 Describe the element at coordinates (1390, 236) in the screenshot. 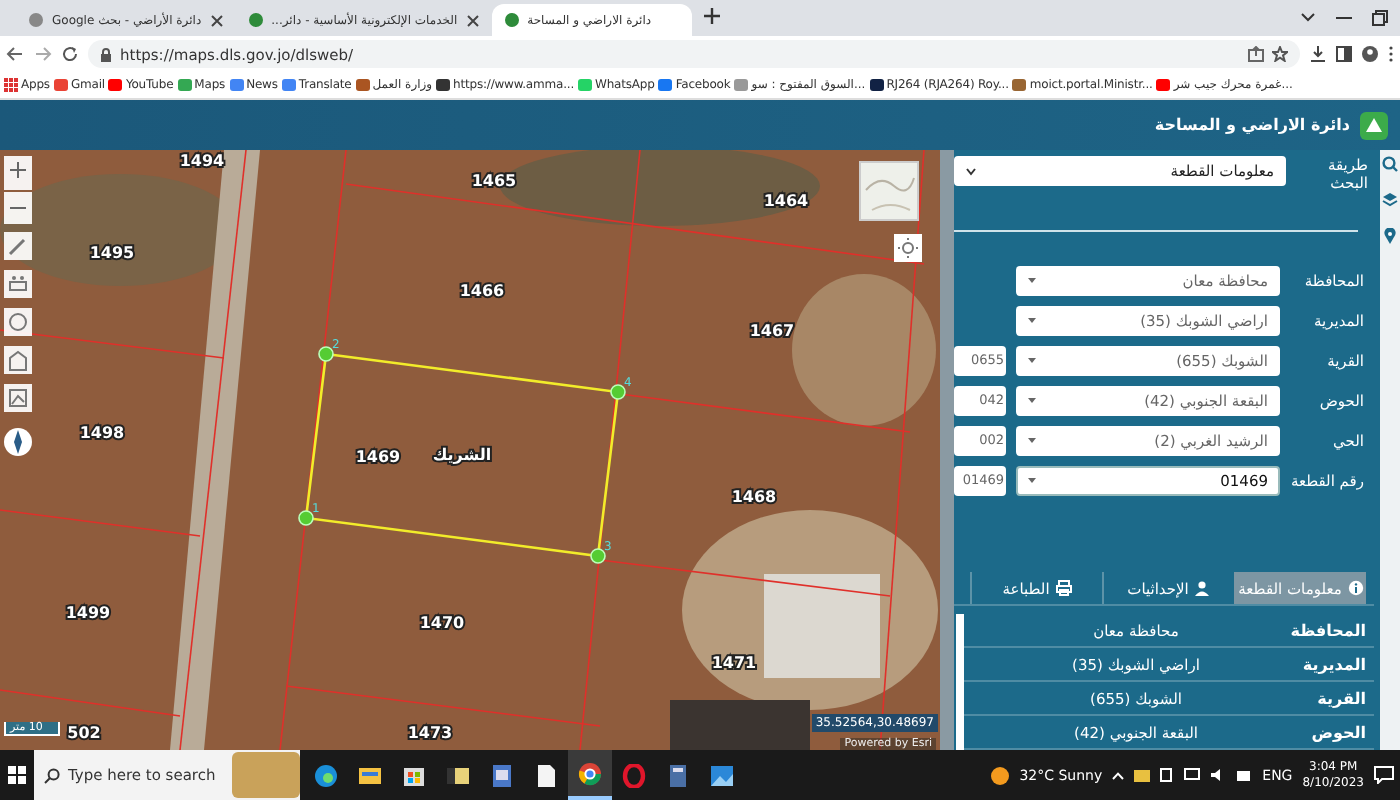

I see `location-pin-icon` at that location.